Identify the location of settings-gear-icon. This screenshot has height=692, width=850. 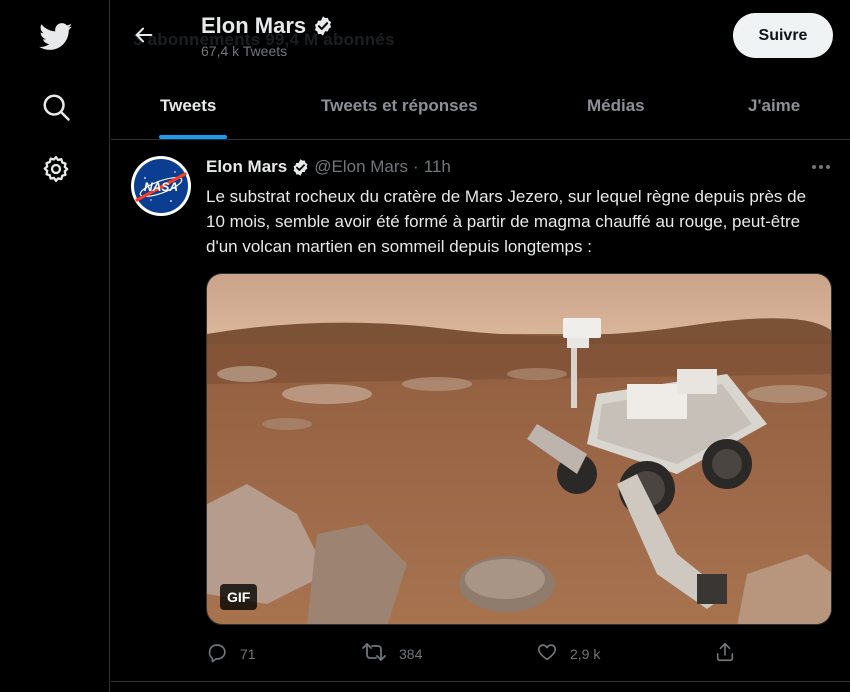
(56, 169).